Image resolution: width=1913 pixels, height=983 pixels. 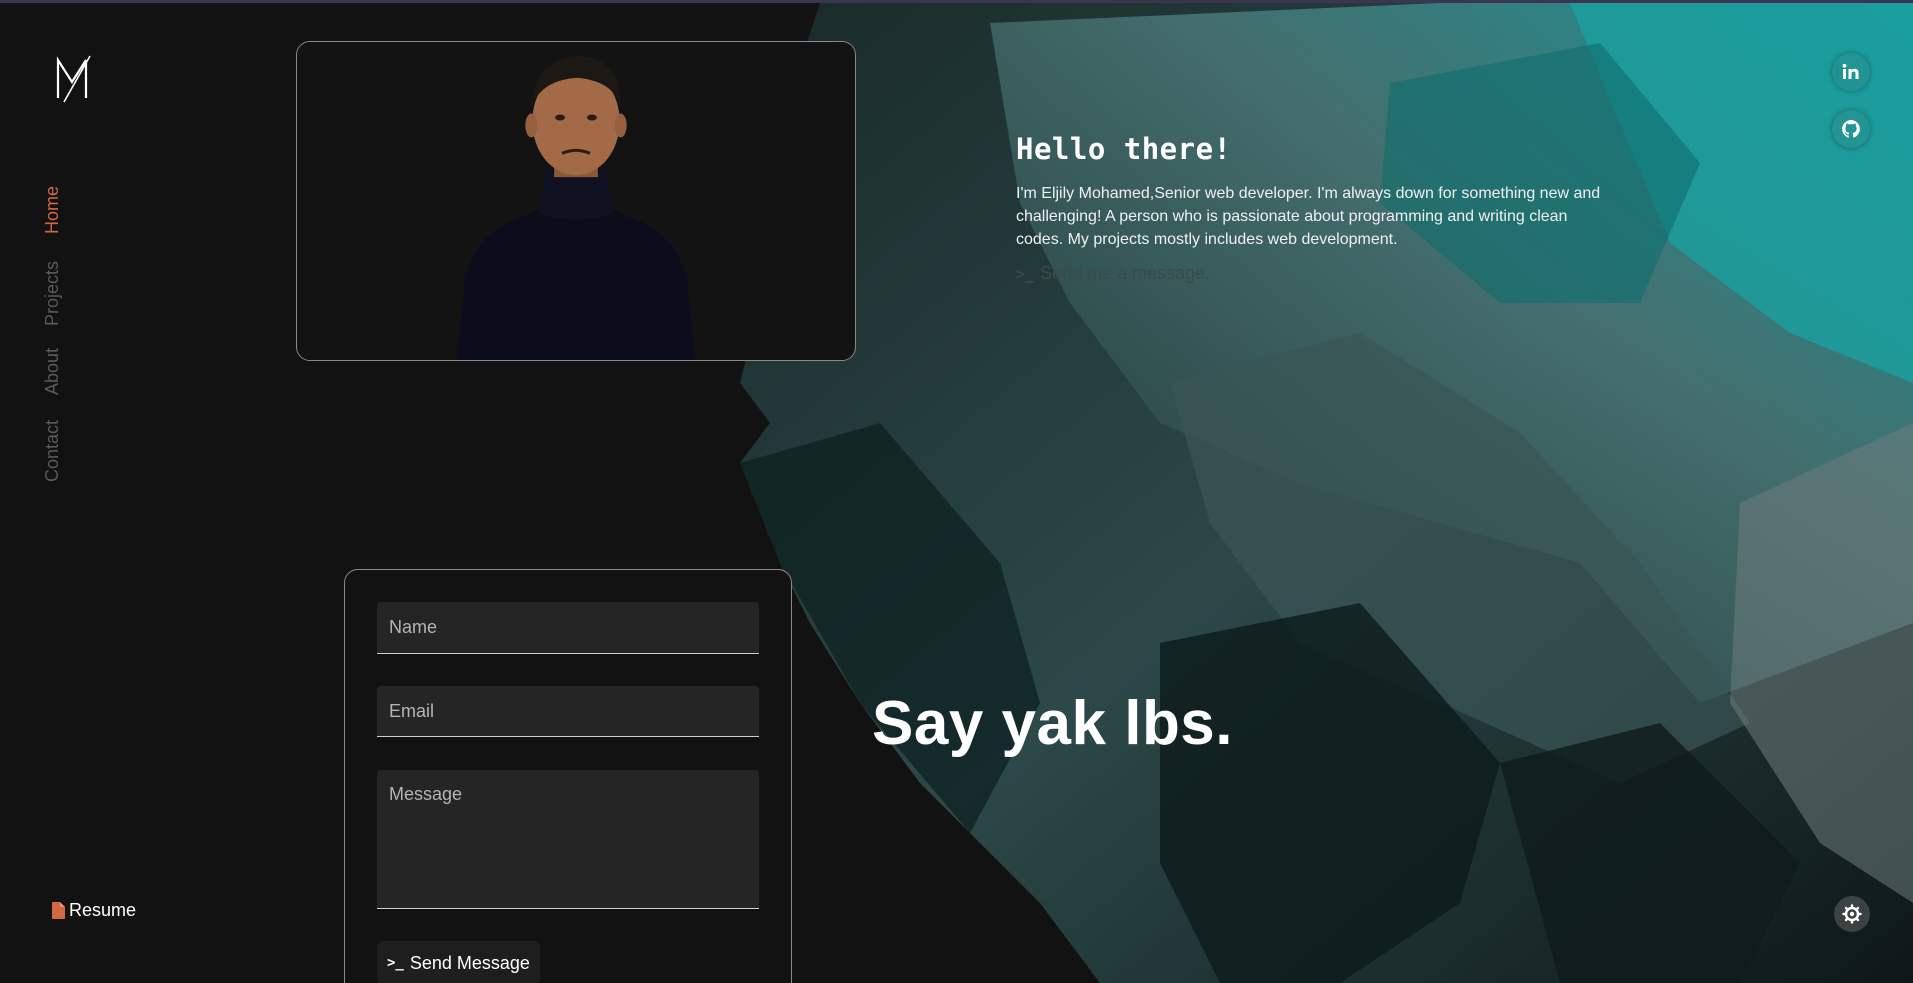 I want to click on profile-photo-card, so click(x=576, y=201).